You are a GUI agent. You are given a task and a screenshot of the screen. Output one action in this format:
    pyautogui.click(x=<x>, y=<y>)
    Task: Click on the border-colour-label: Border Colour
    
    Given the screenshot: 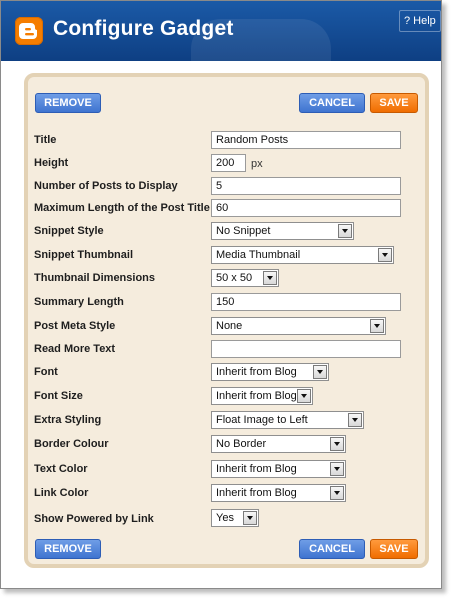 What is the action you would take?
    pyautogui.click(x=71, y=444)
    